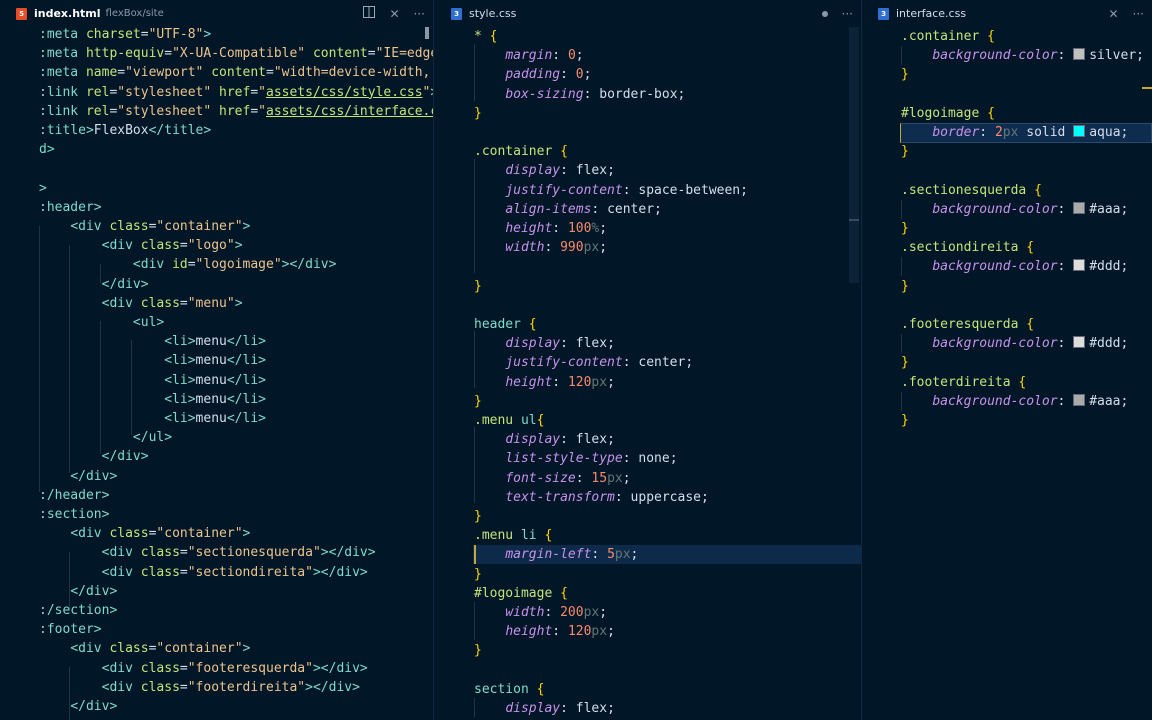 The height and width of the screenshot is (720, 1152). I want to click on code-line: <div class="logo">, so click(141, 245).